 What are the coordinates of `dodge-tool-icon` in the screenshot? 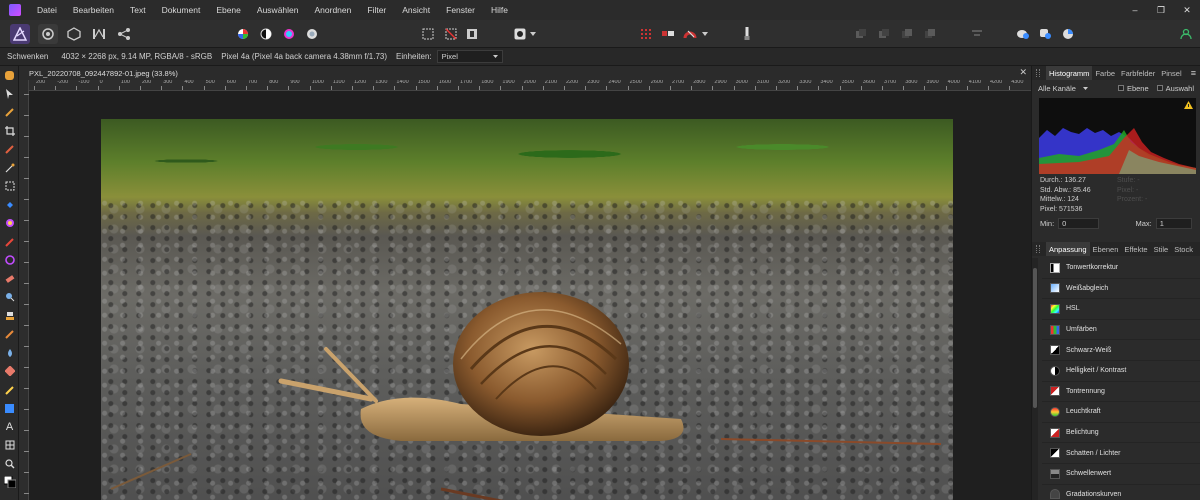 It's located at (9, 297).